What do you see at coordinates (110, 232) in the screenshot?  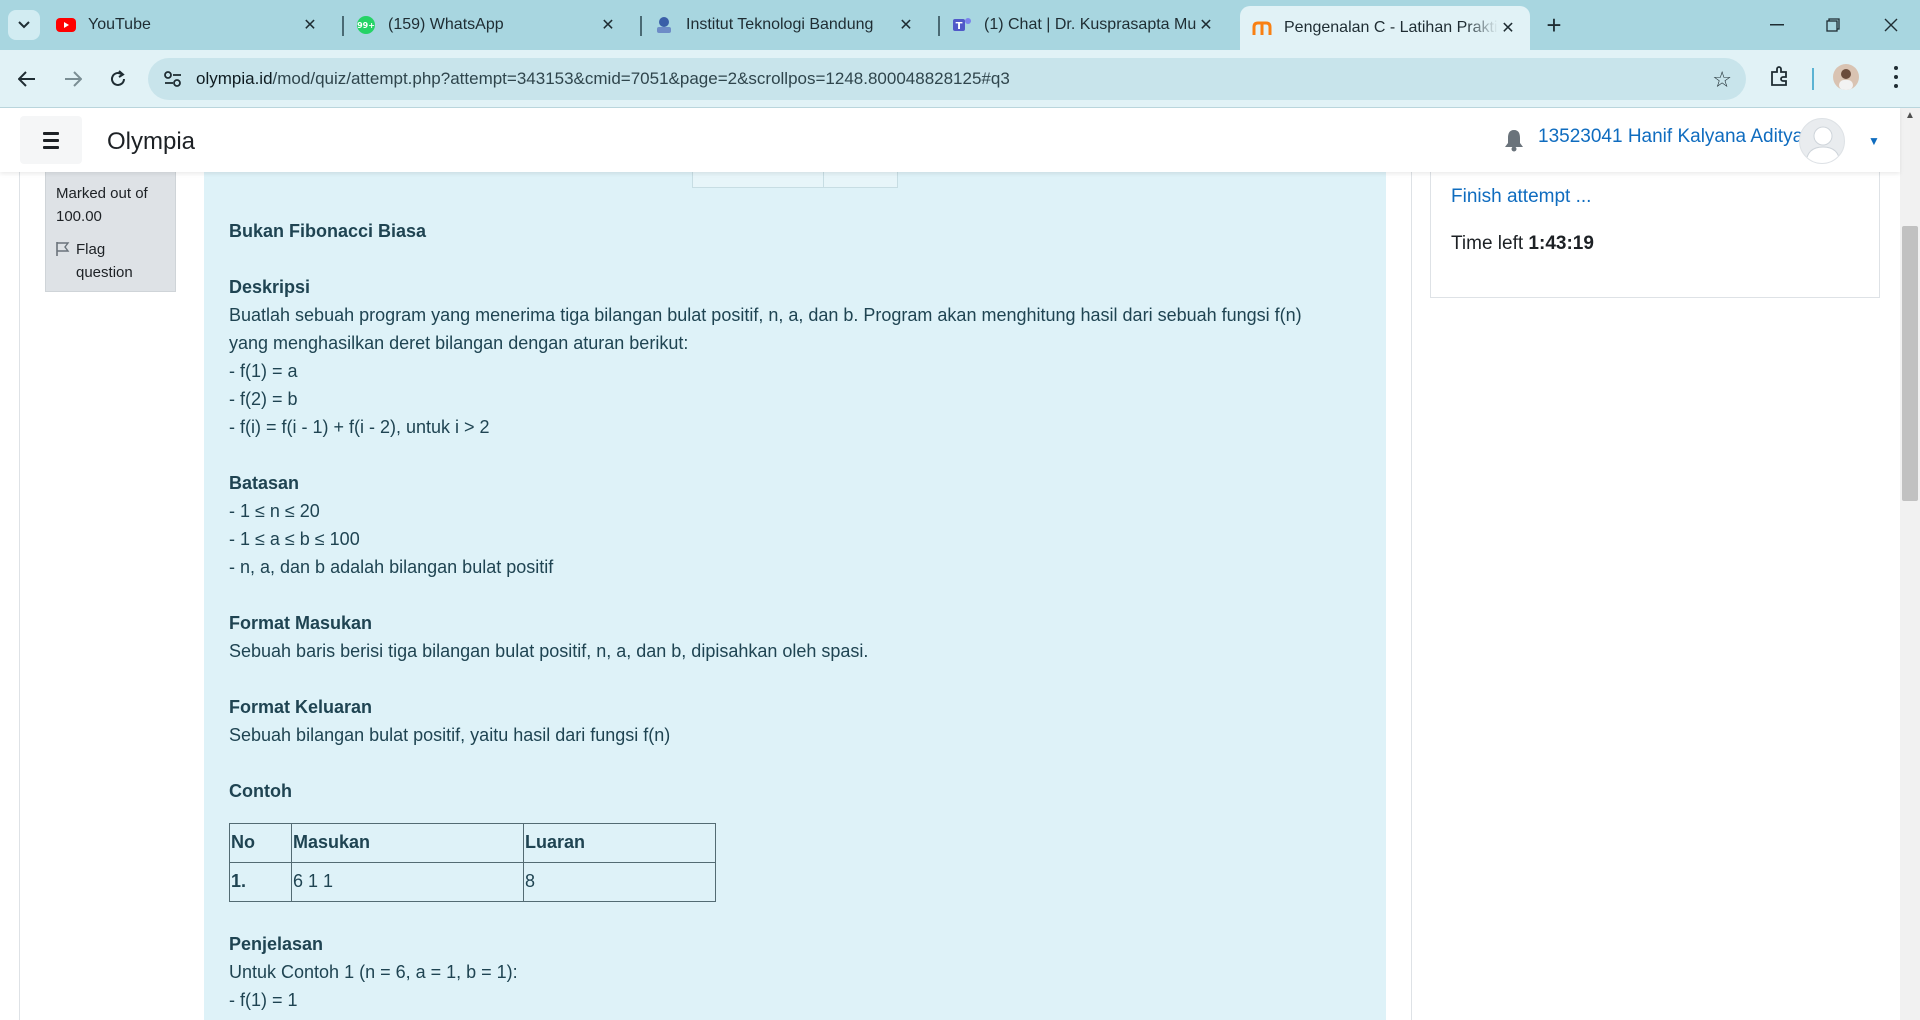 I see `question-info: Marked out of 100.00 Flag question` at bounding box center [110, 232].